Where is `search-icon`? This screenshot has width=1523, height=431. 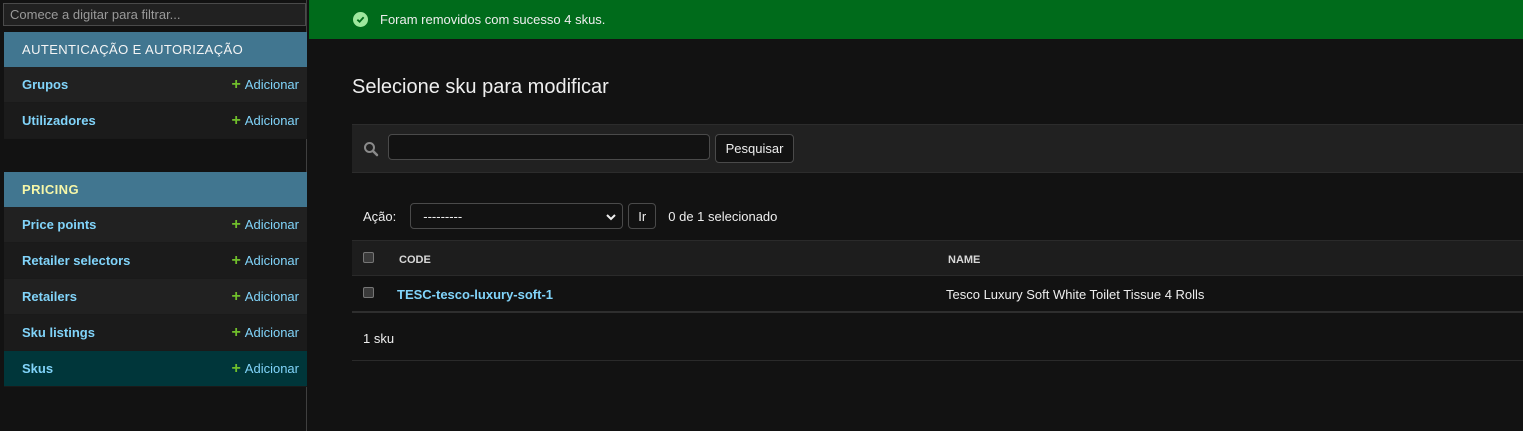 search-icon is located at coordinates (371, 150).